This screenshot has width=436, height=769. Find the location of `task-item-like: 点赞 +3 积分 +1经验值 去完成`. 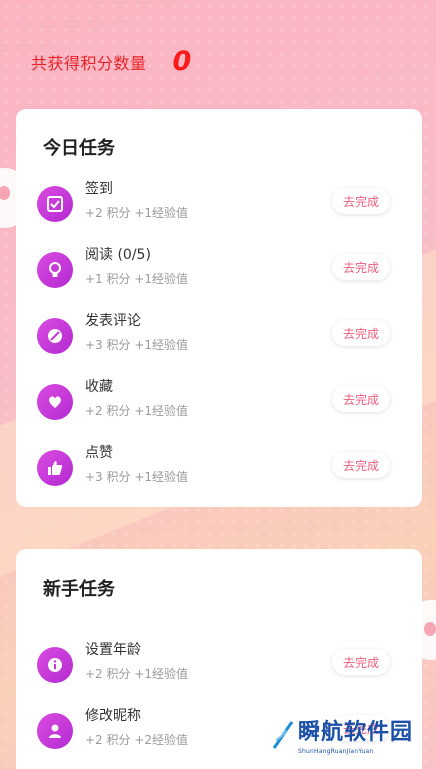

task-item-like: 点赞 +3 积分 +1经验值 去完成 is located at coordinates (229, 468).